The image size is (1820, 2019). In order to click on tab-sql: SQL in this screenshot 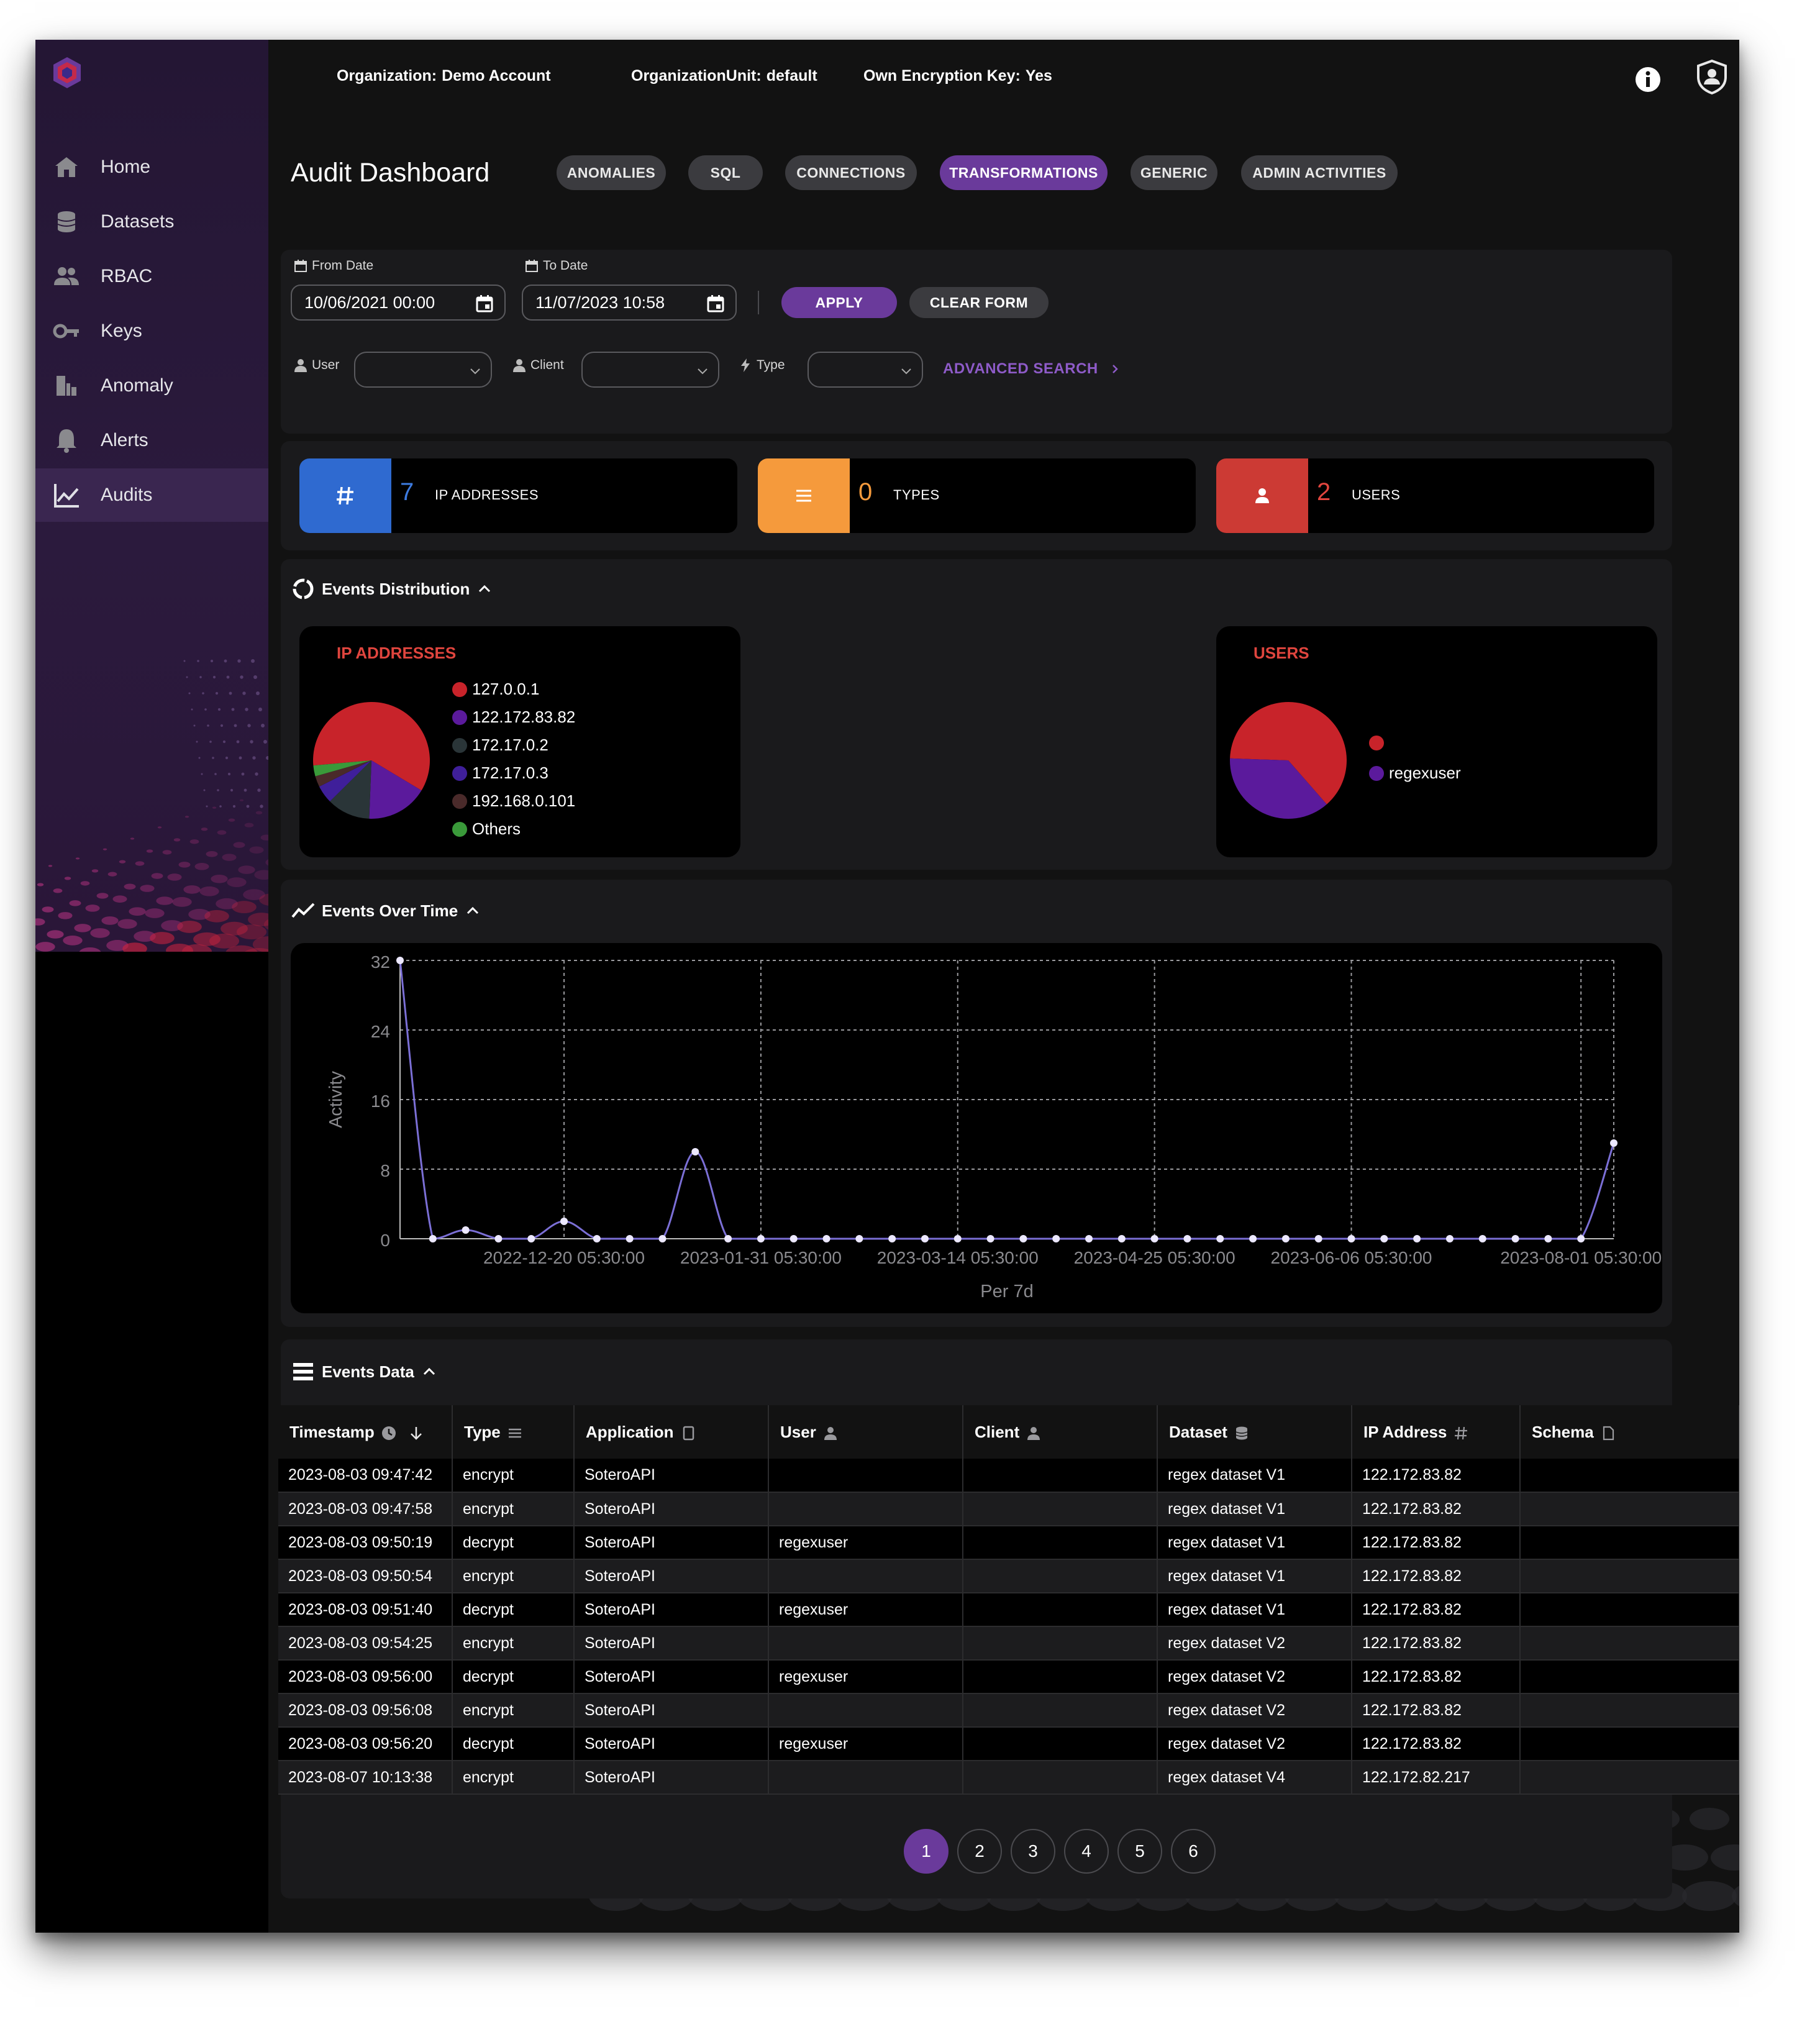, I will do `click(726, 173)`.